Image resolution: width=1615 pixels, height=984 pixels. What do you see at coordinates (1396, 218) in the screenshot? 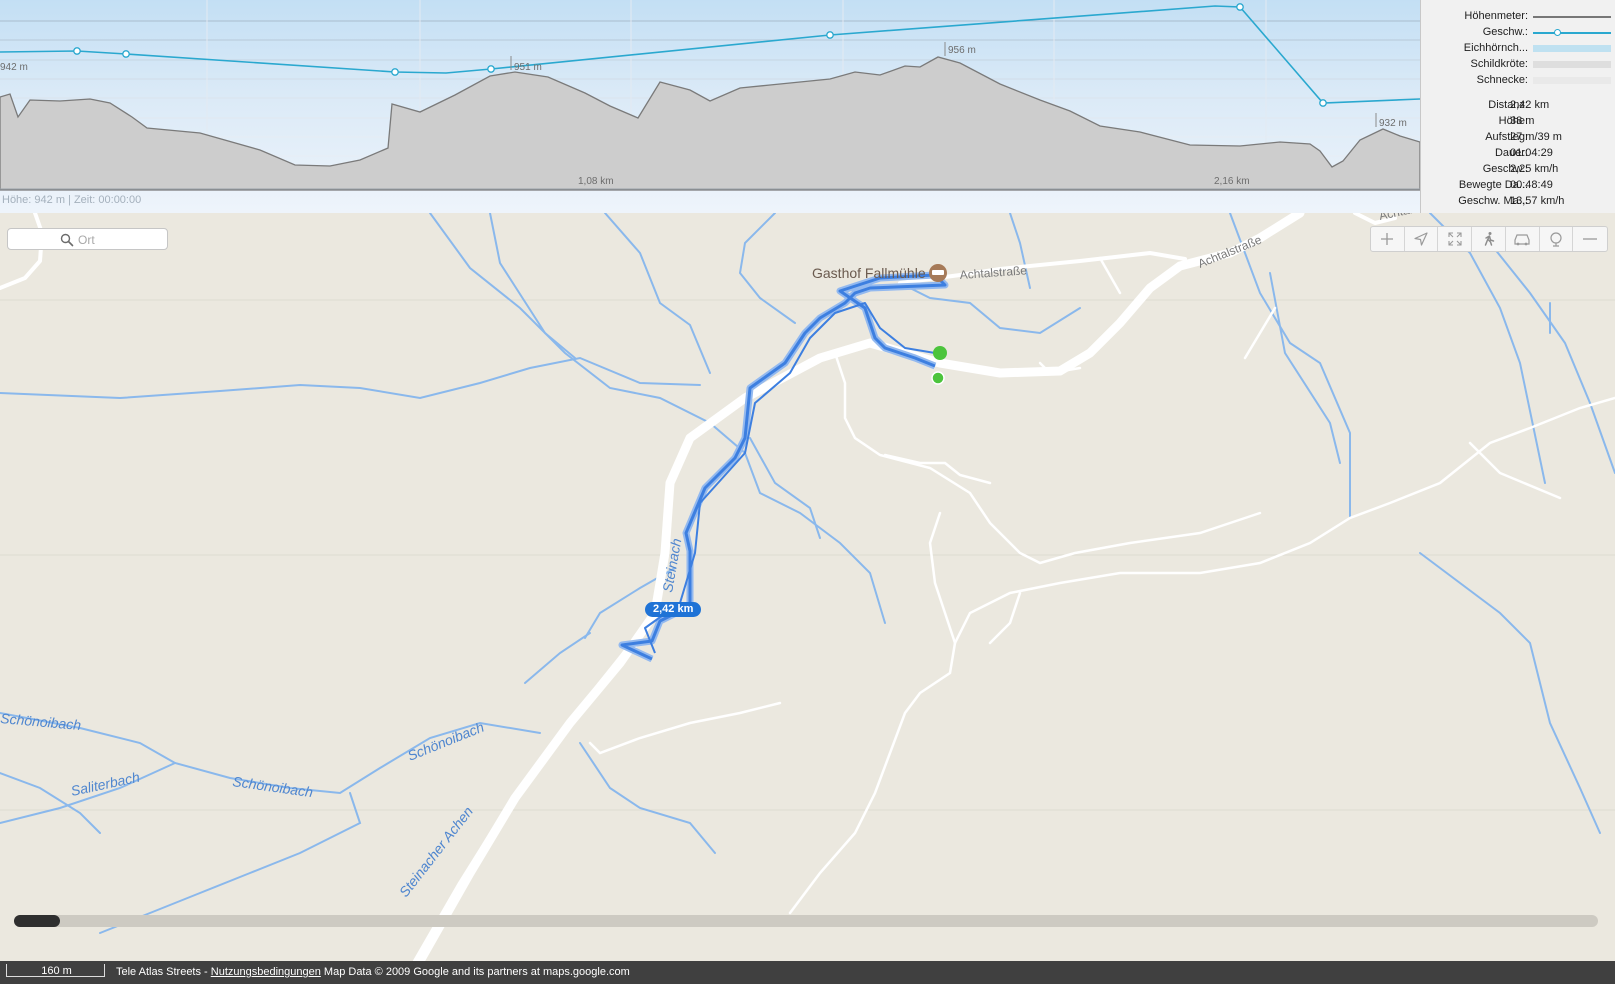
I see `street-label: Achtal` at bounding box center [1396, 218].